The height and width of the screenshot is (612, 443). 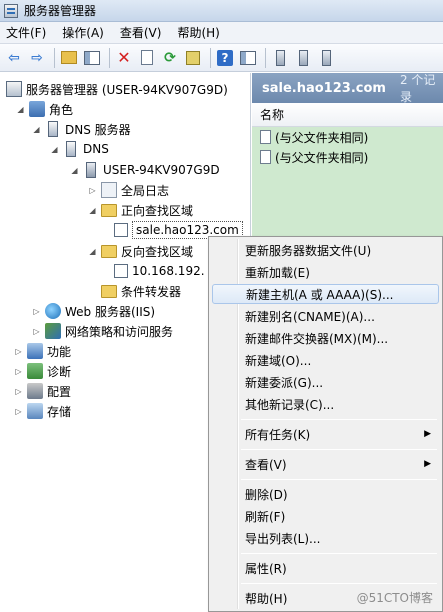 What do you see at coordinates (124, 58) in the screenshot?
I see `delete-icon: ✕` at bounding box center [124, 58].